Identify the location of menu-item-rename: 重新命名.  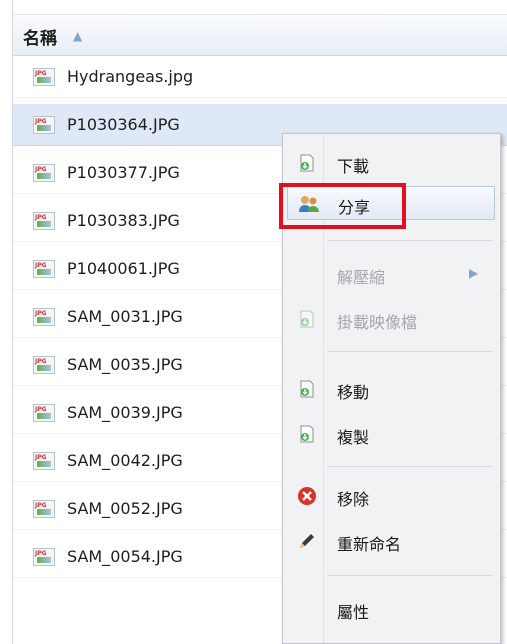
(391, 541).